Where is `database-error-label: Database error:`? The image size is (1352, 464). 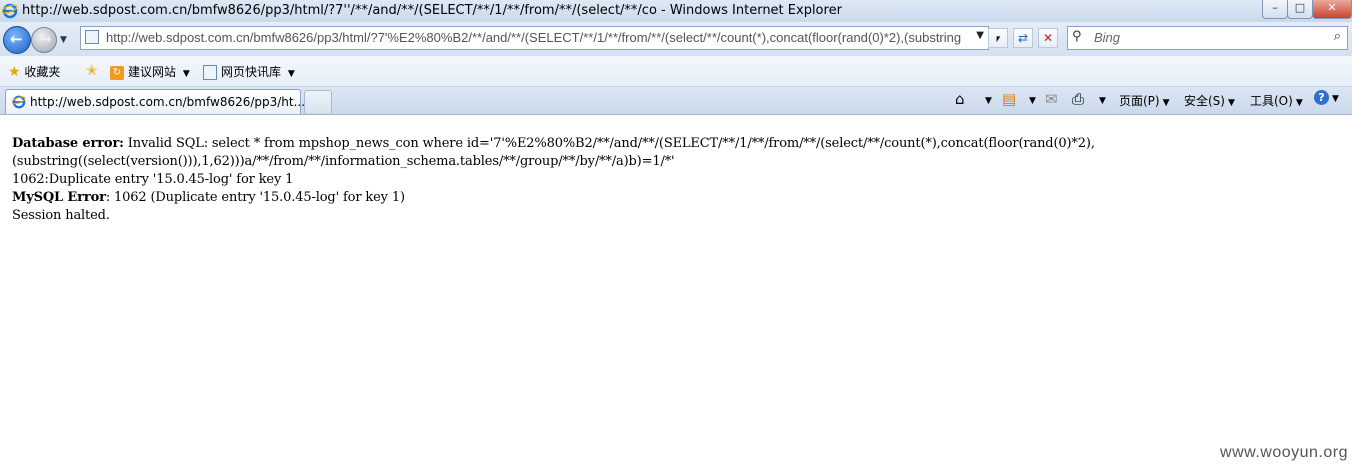
database-error-label: Database error: is located at coordinates (68, 143).